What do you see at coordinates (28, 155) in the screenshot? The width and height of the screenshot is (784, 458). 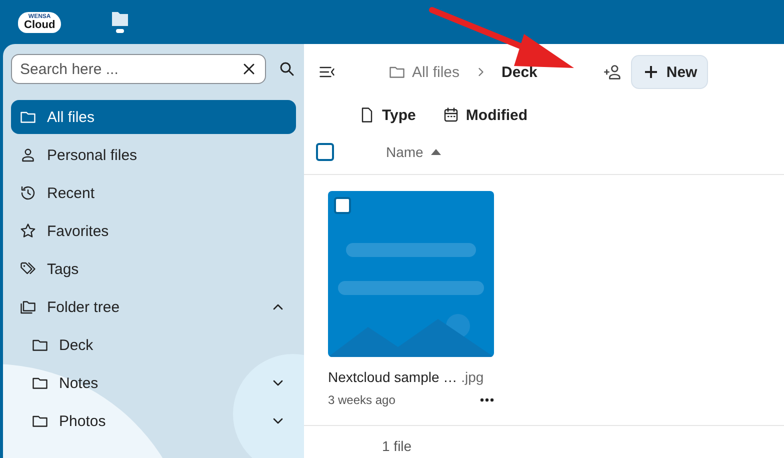 I see `person-icon` at bounding box center [28, 155].